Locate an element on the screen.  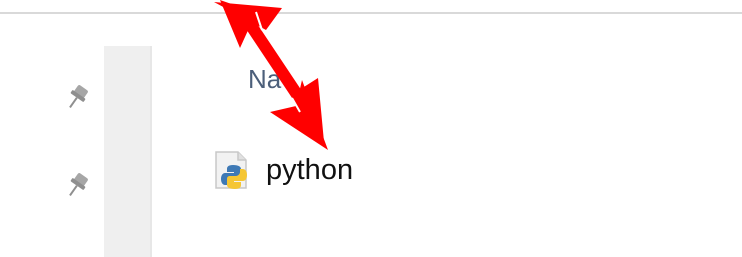
file-name-label: python is located at coordinates (310, 169).